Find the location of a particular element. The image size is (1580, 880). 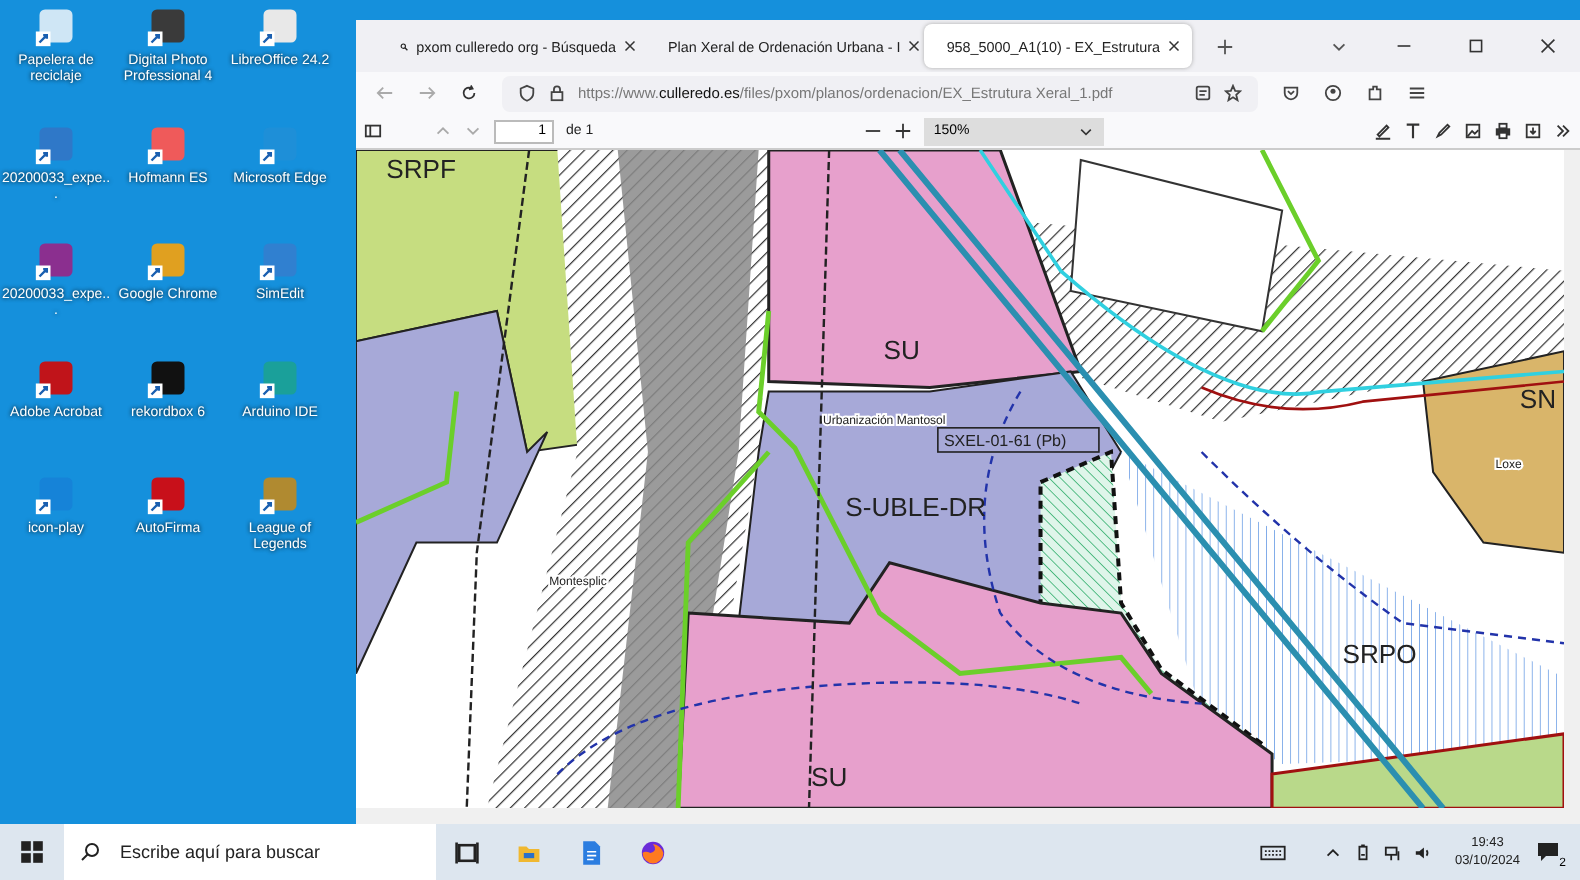

map-label: S-UBLE-DR is located at coordinates (916, 508).